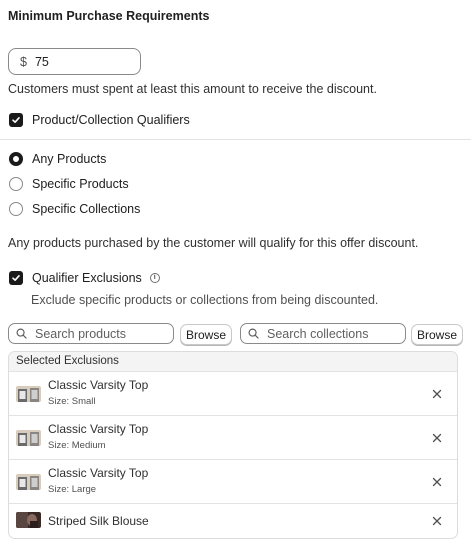 This screenshot has height=544, width=471. I want to click on qualifiers-checkbox-label: Product/Collection Qualifiers, so click(111, 120).